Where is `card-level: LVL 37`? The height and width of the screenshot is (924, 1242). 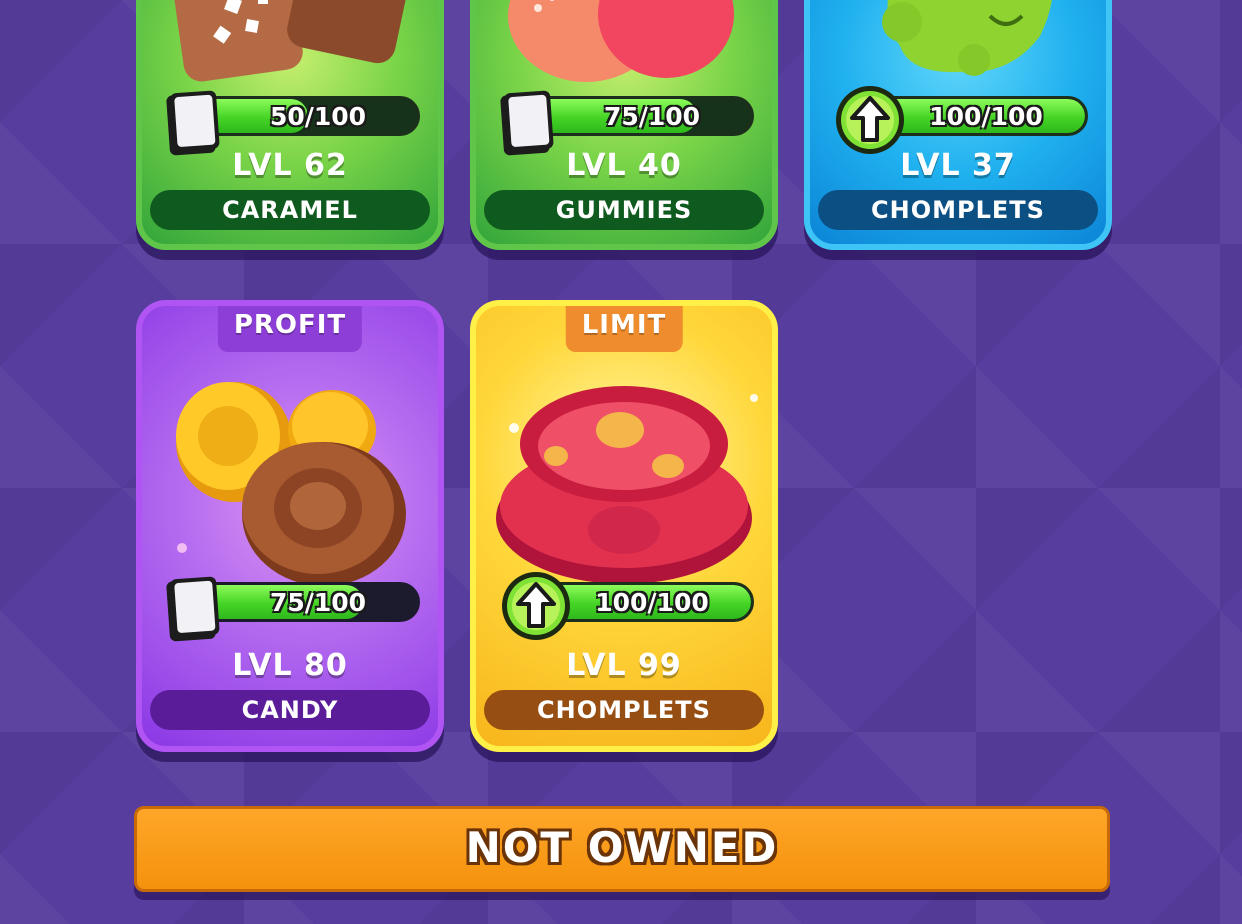
card-level: LVL 37 is located at coordinates (958, 165).